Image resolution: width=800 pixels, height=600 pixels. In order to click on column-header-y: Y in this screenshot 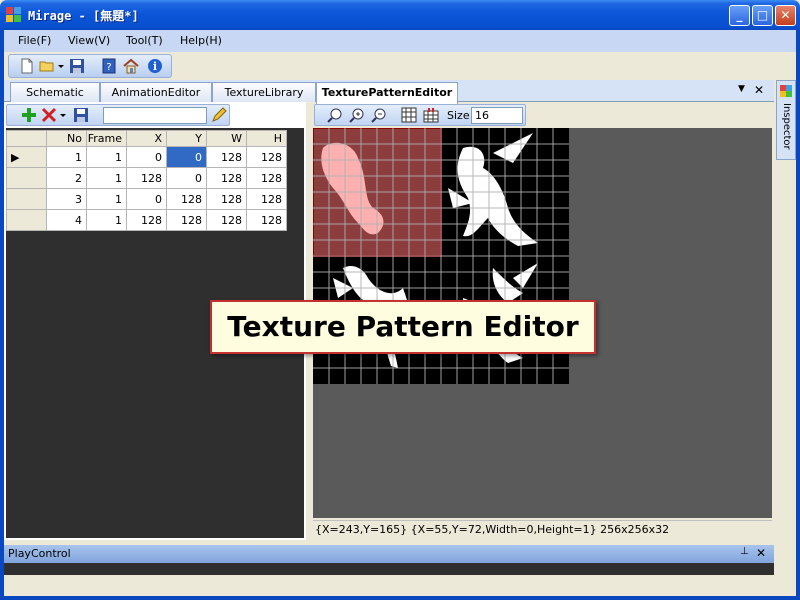, I will do `click(186, 138)`.